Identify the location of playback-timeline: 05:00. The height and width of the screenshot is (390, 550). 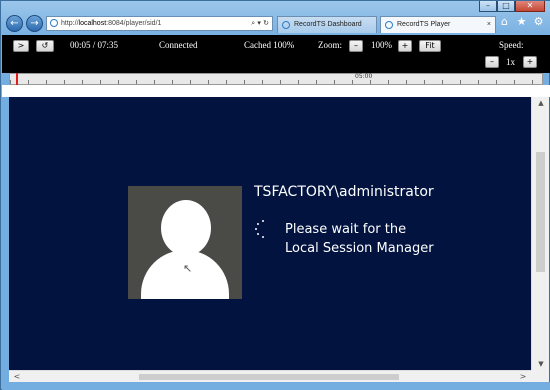
(276, 79).